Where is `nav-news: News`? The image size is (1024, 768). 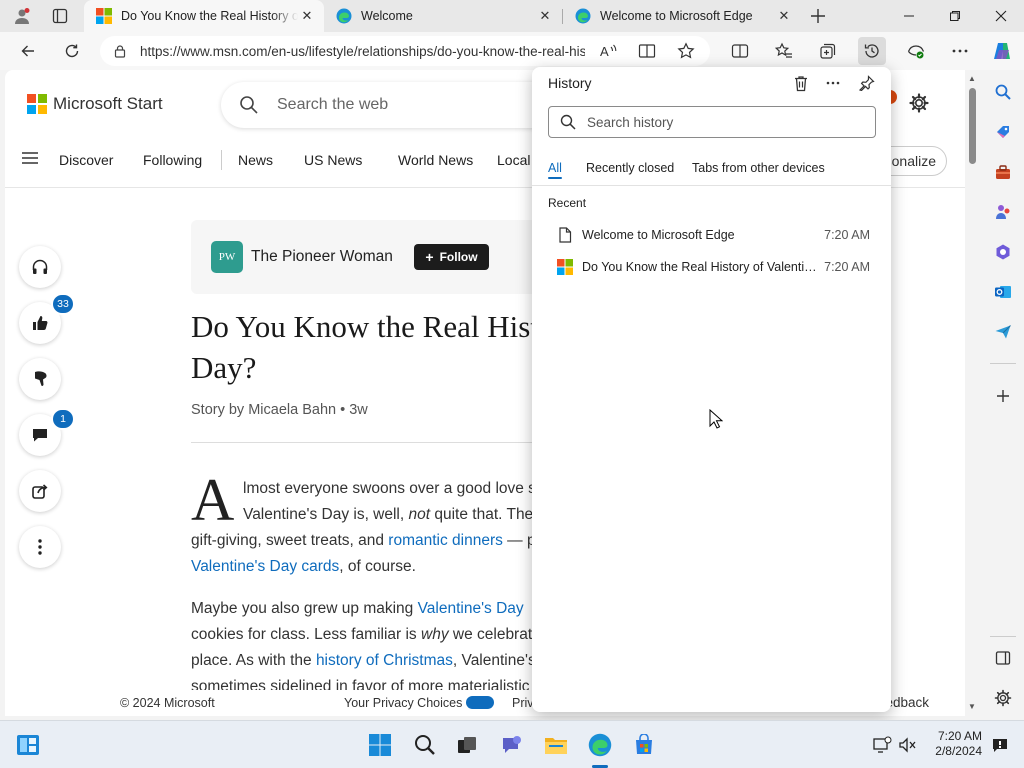 nav-news: News is located at coordinates (255, 160).